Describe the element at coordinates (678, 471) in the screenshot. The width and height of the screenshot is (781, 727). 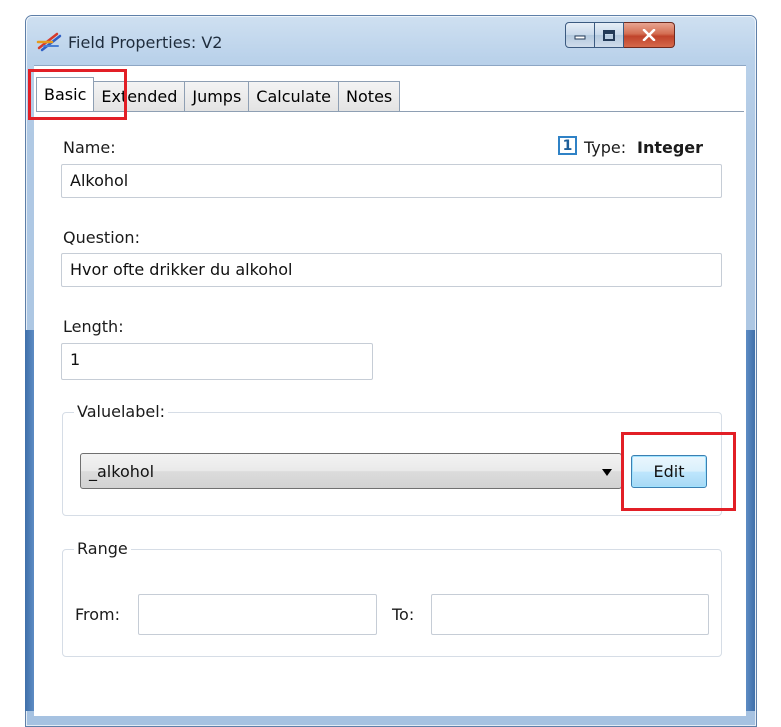
I see `highlight-edit-button` at that location.